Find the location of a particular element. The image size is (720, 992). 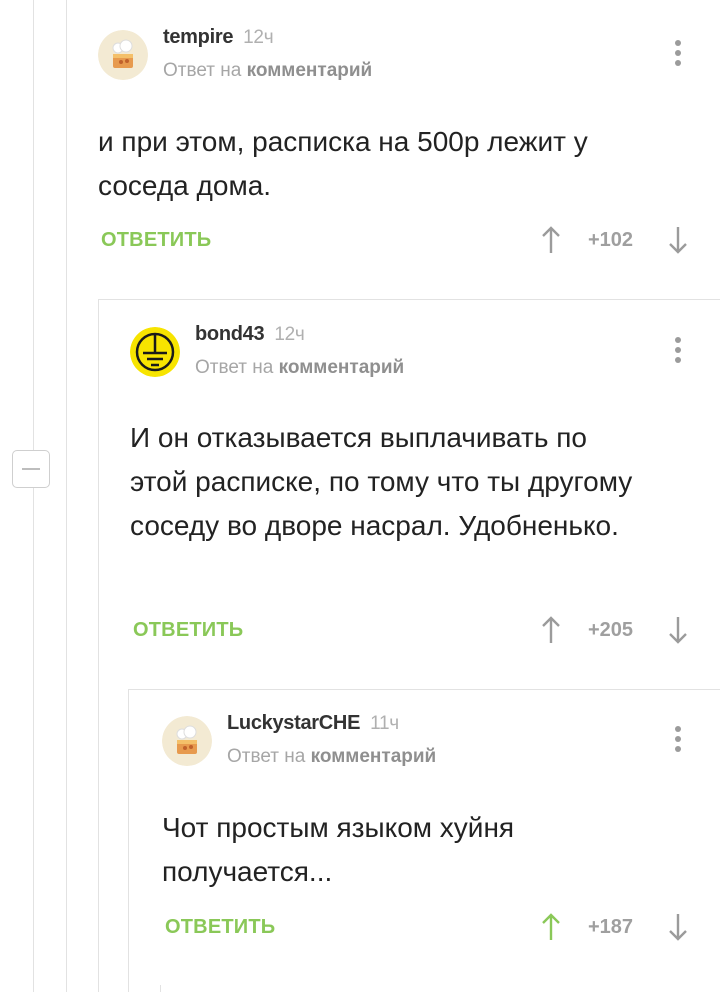

comment-time: 11ч is located at coordinates (384, 723).